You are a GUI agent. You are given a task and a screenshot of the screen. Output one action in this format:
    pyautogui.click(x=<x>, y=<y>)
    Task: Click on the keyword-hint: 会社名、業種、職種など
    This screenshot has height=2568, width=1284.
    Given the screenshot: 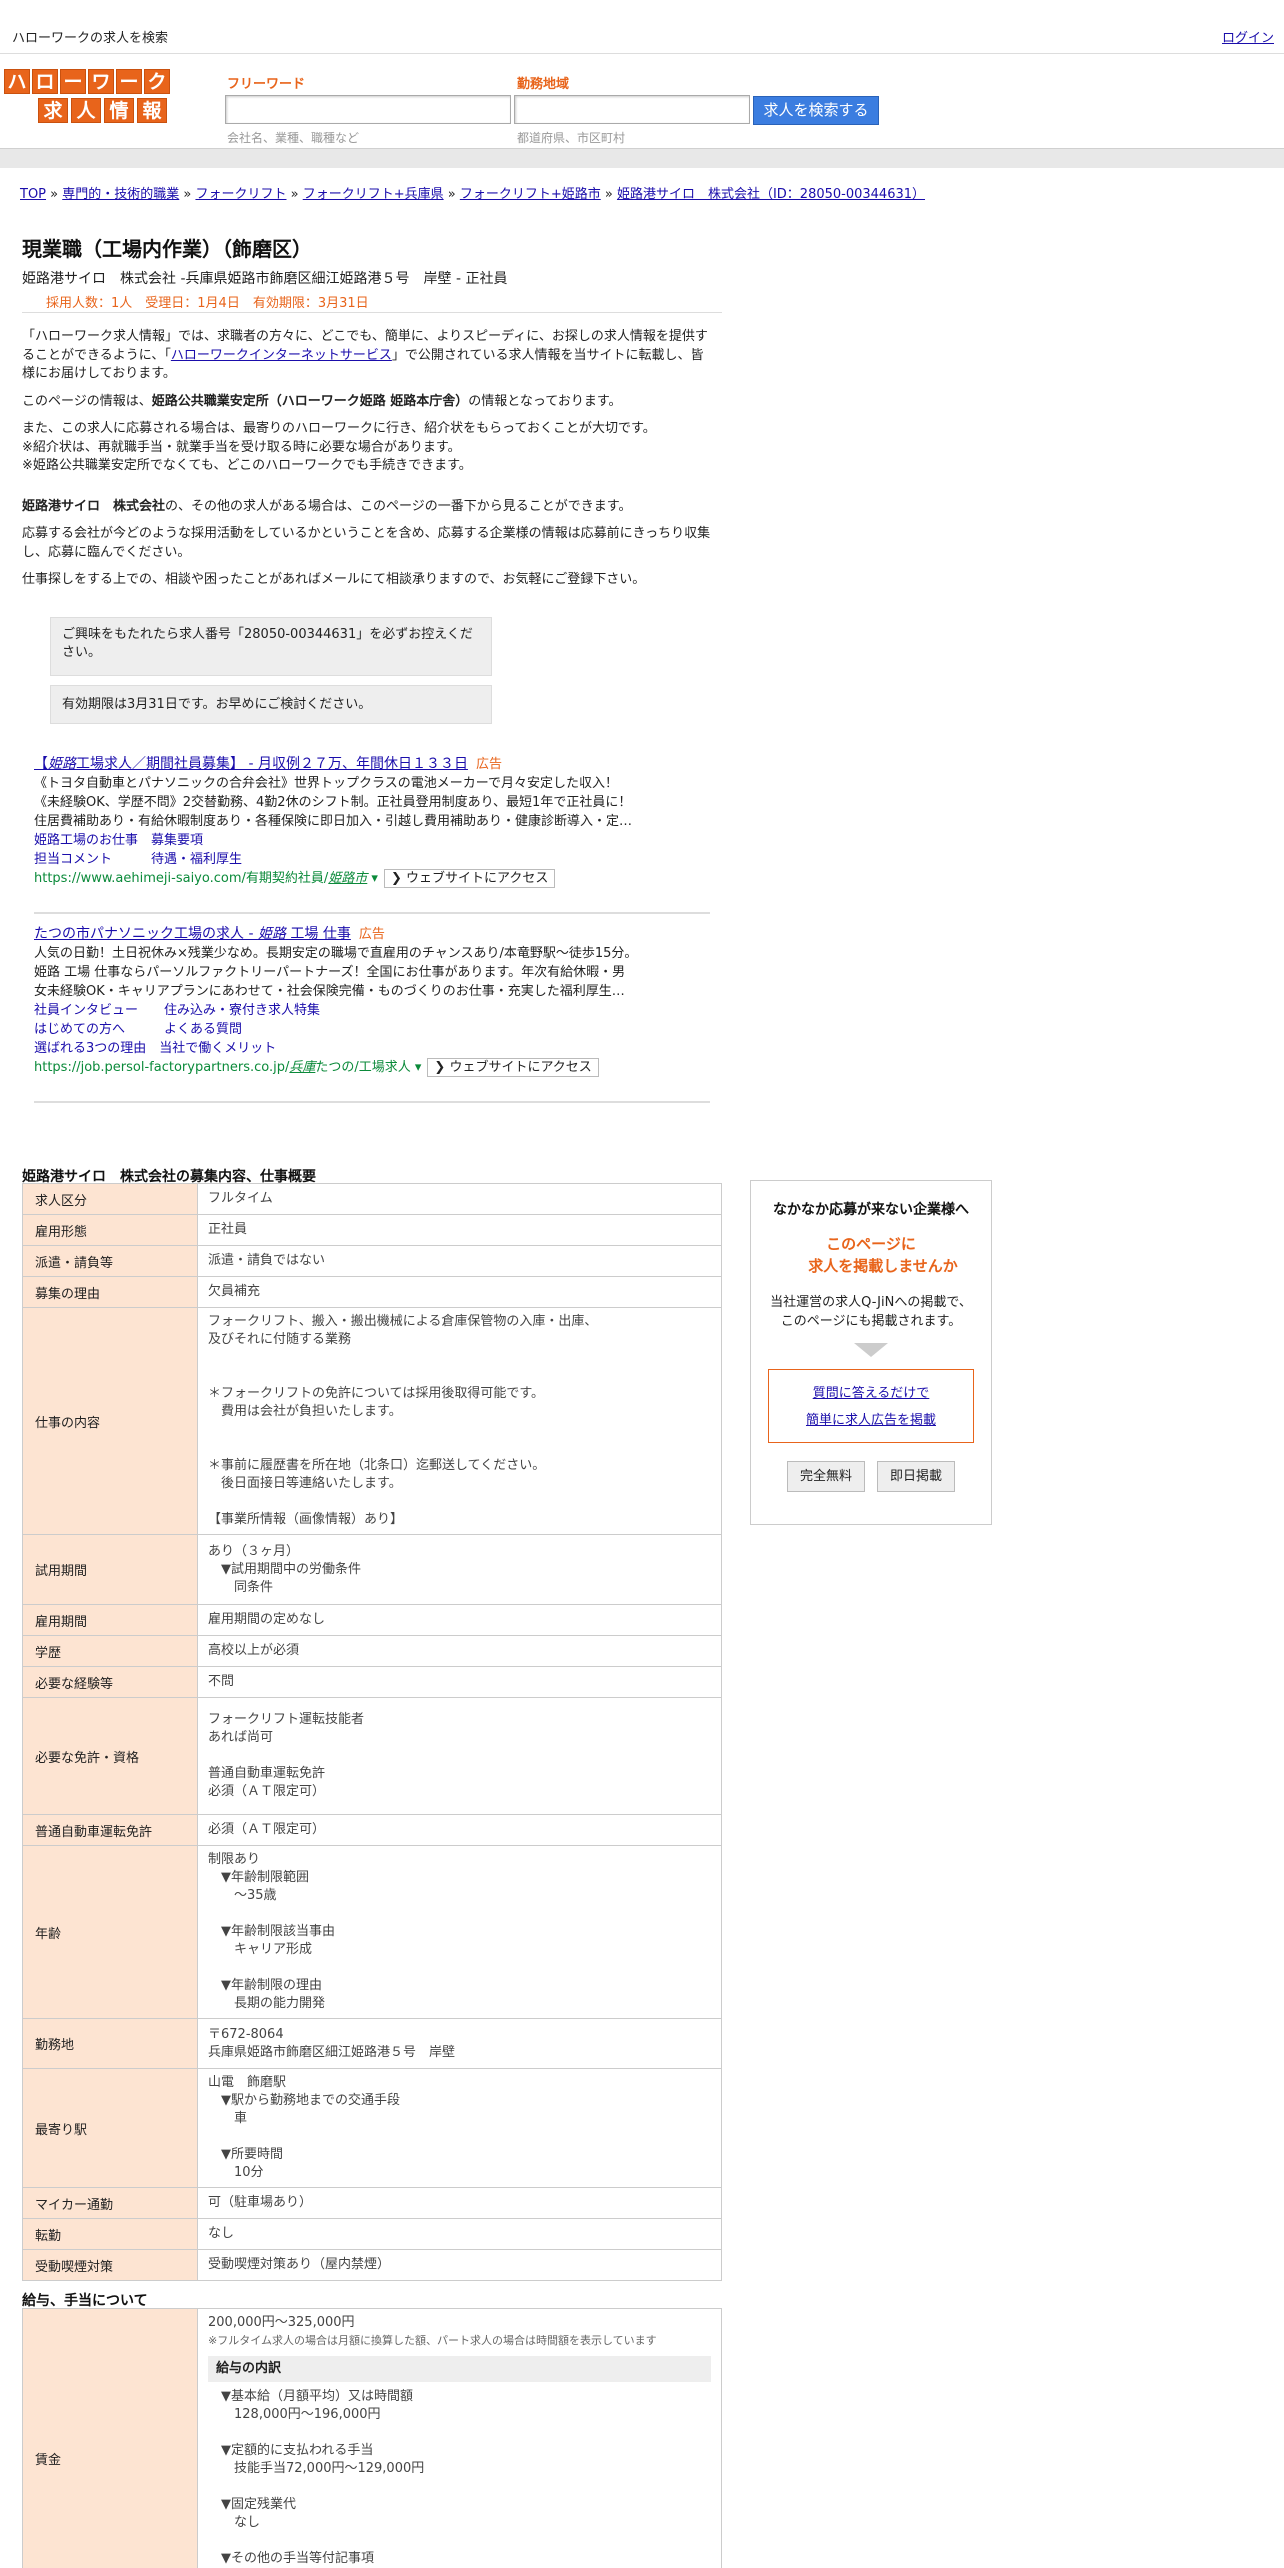 What is the action you would take?
    pyautogui.click(x=293, y=138)
    